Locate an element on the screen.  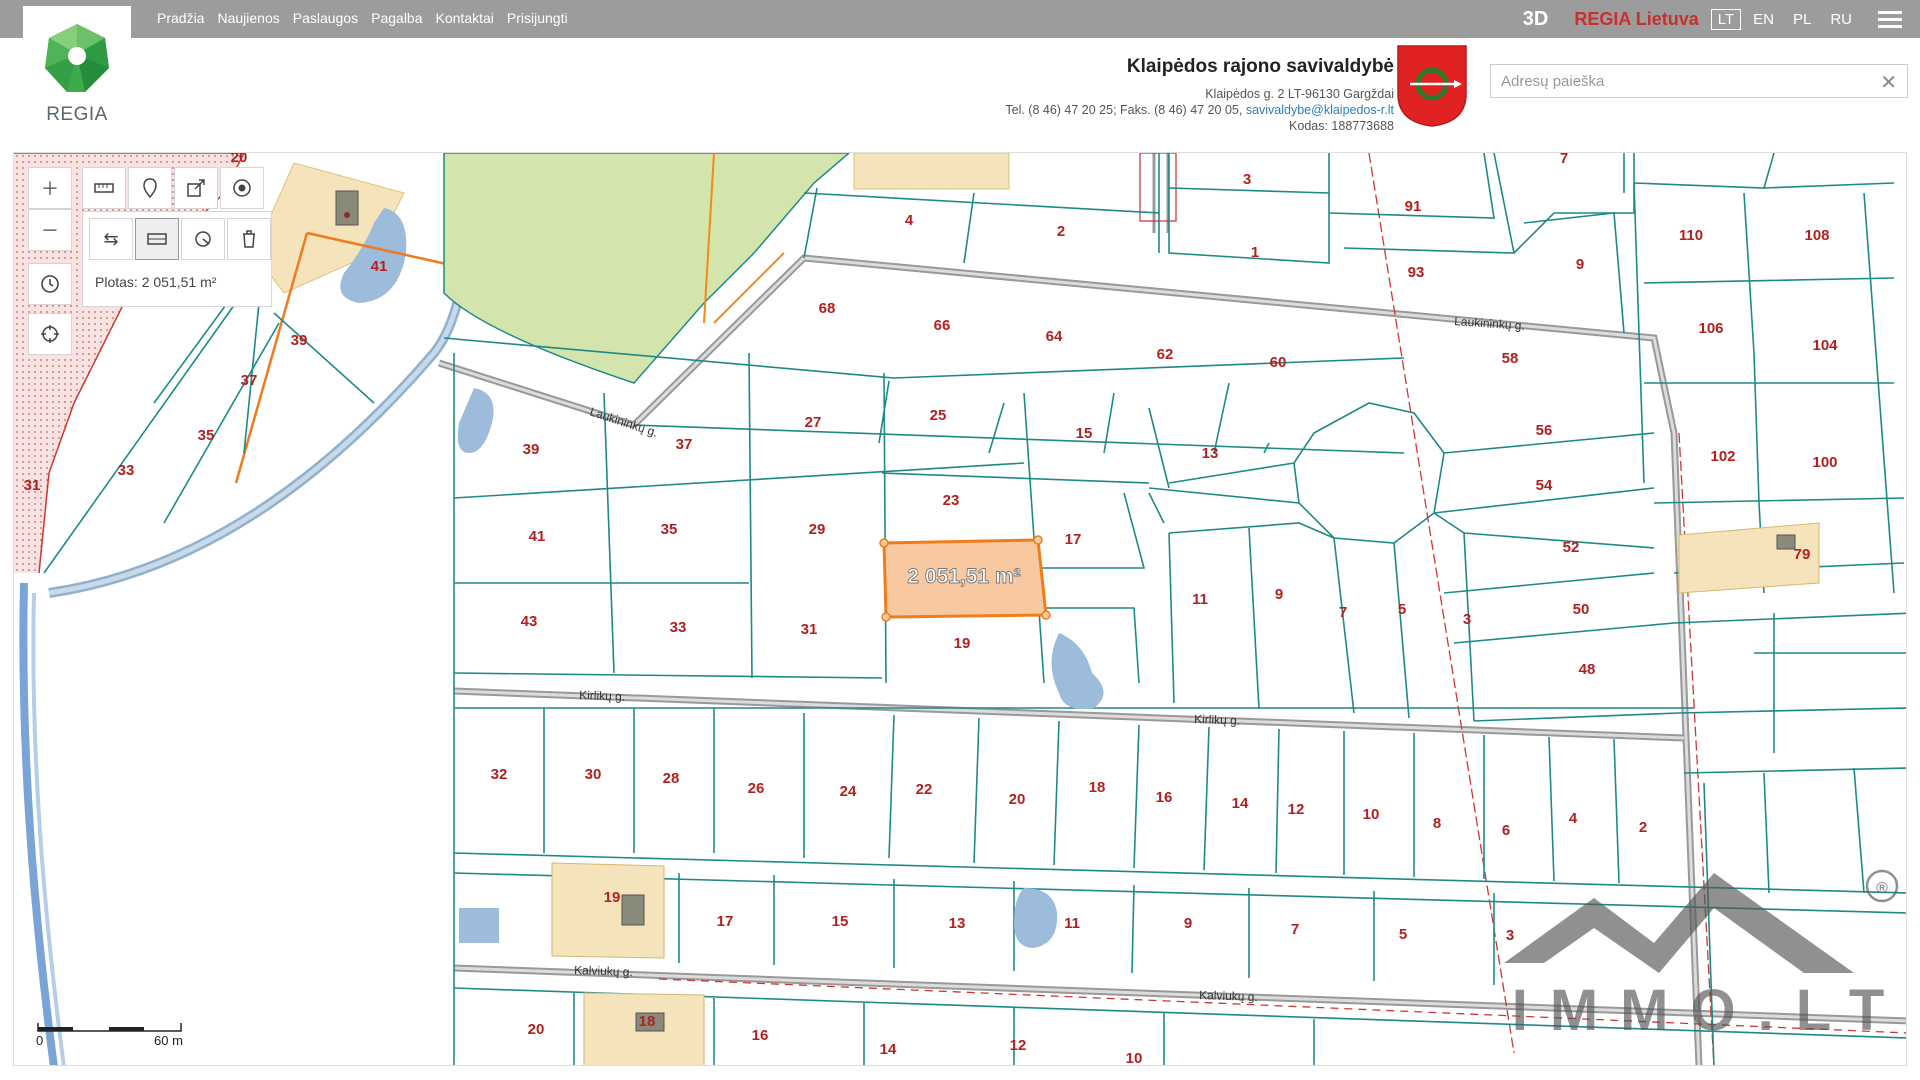
parcel-label: 12 is located at coordinates (1296, 809).